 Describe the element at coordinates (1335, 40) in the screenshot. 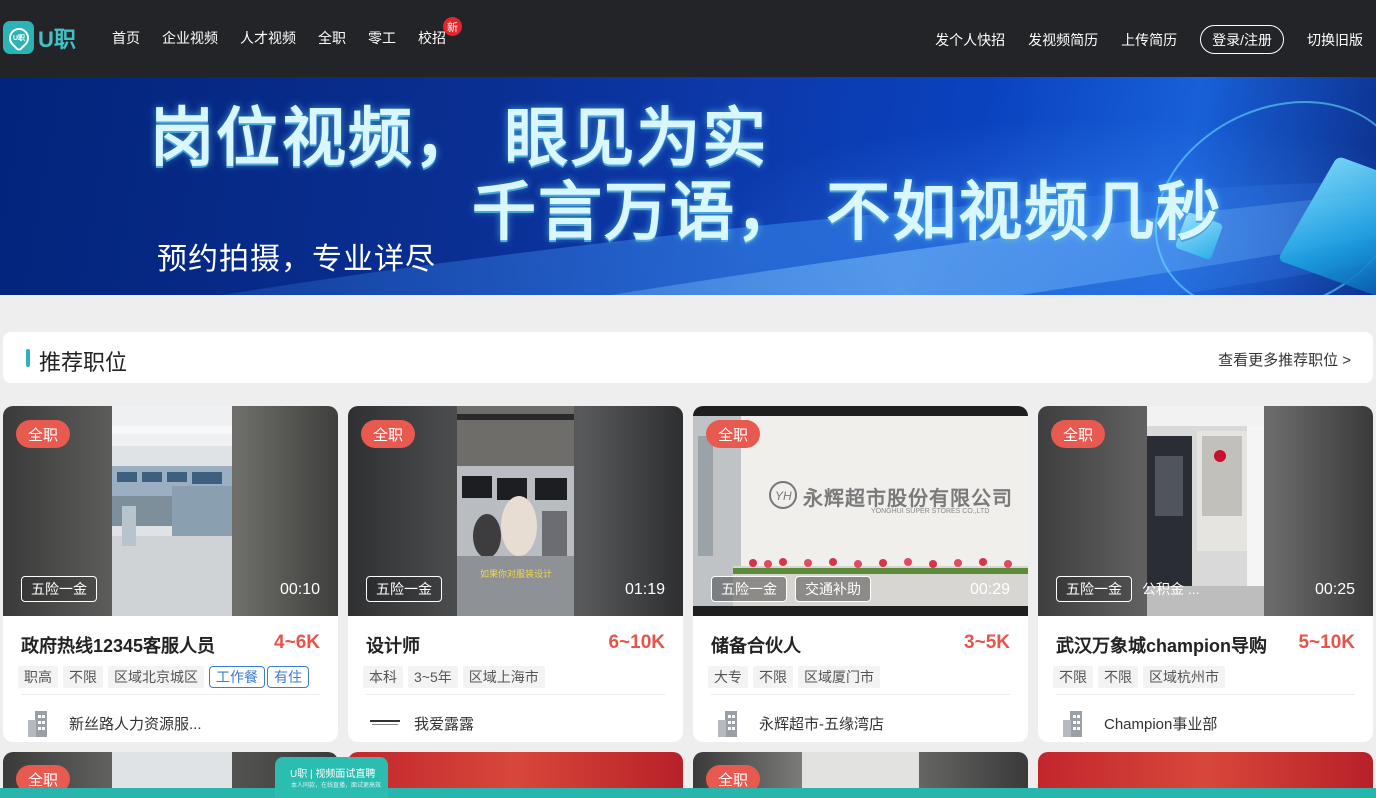

I see `switch-old-version-link: 切换旧版` at that location.